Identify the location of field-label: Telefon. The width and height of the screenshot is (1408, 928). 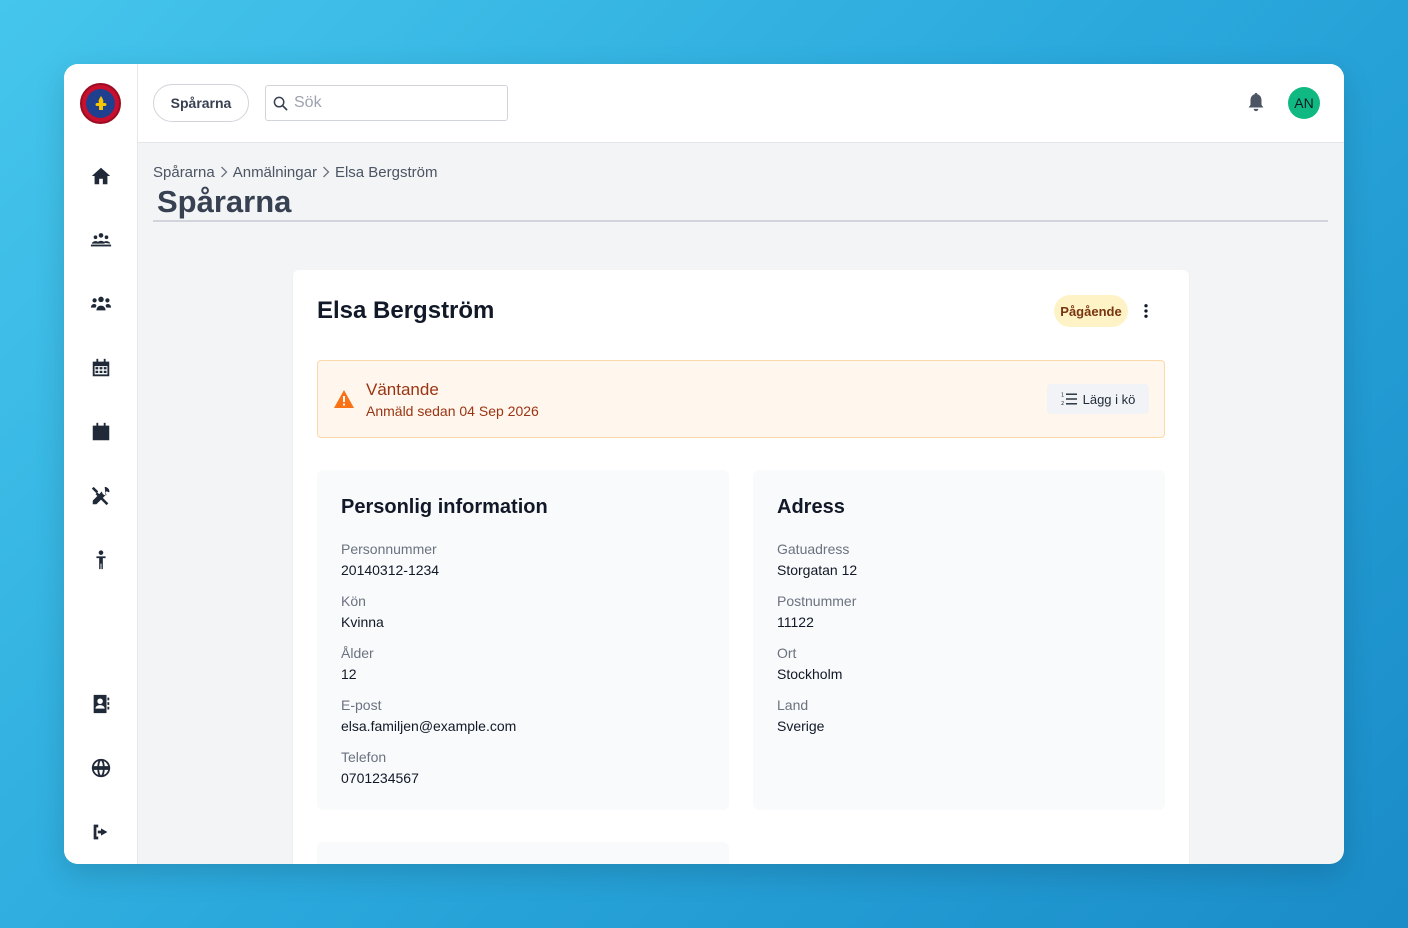
(364, 757).